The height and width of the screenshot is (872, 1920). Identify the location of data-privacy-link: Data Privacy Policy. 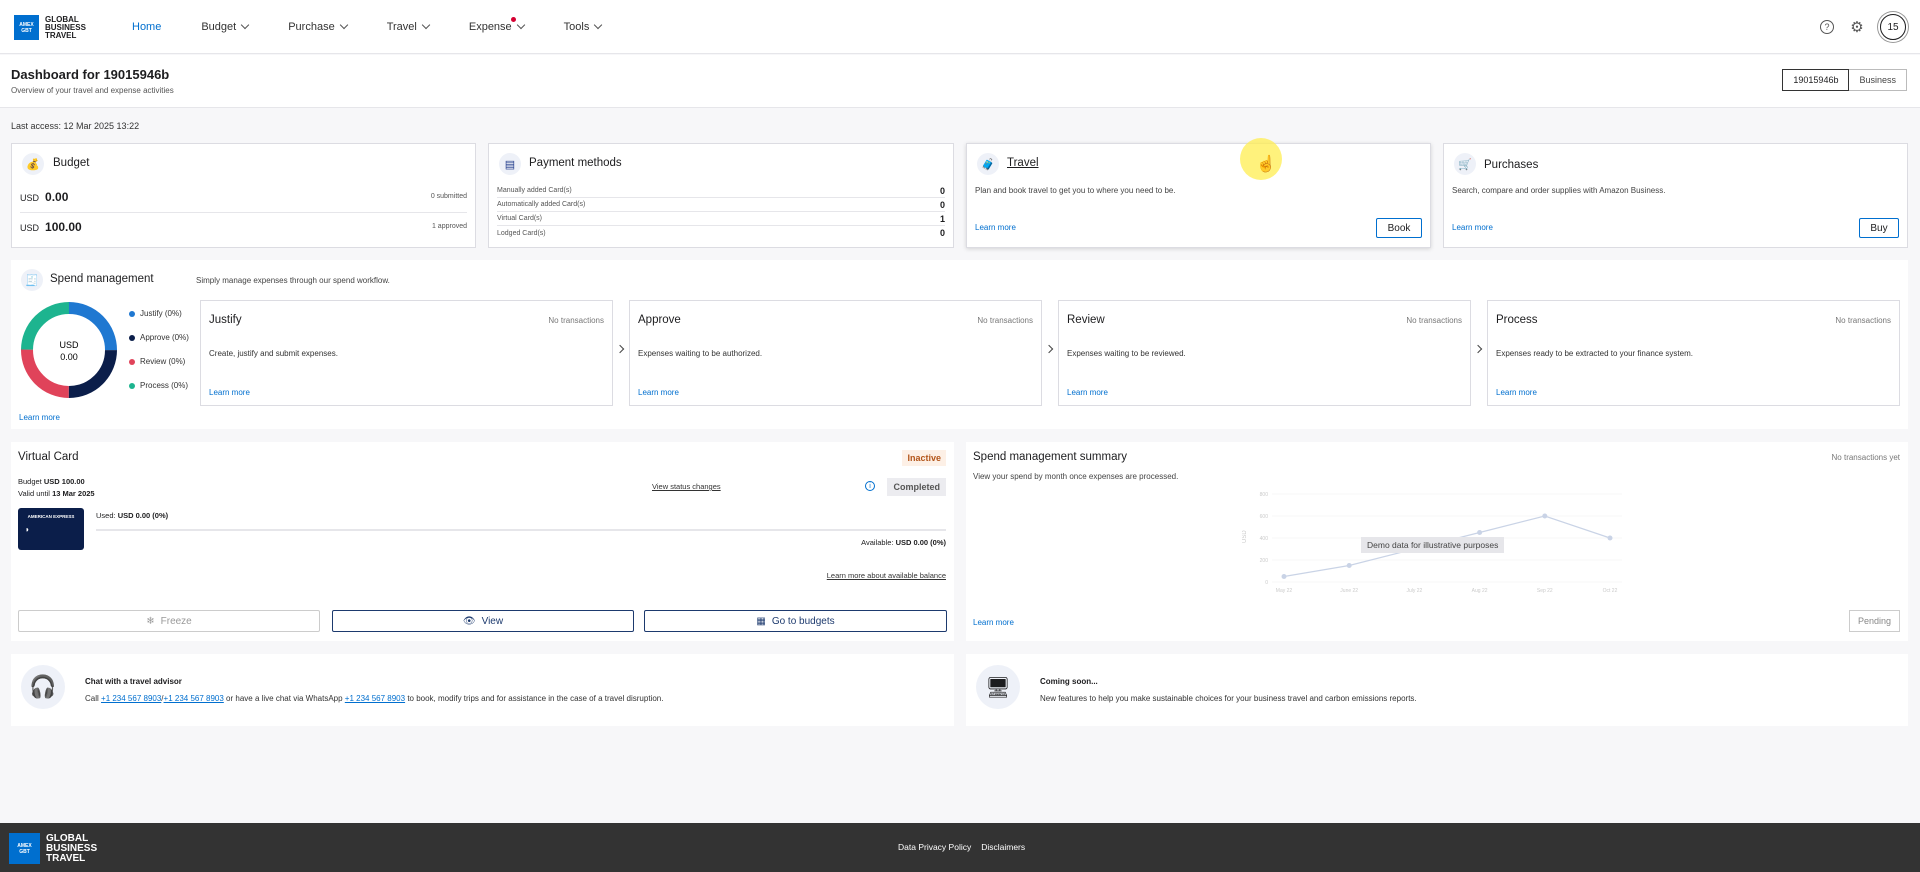
(934, 847).